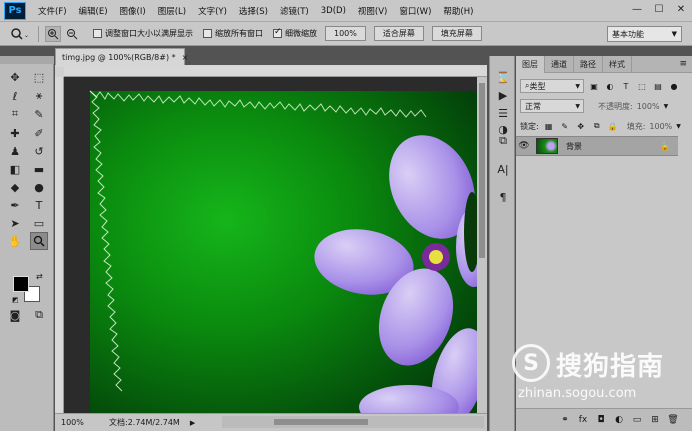 Image resolution: width=692 pixels, height=431 pixels. What do you see at coordinates (192, 423) in the screenshot?
I see `status-menu-arrow: ▶` at bounding box center [192, 423].